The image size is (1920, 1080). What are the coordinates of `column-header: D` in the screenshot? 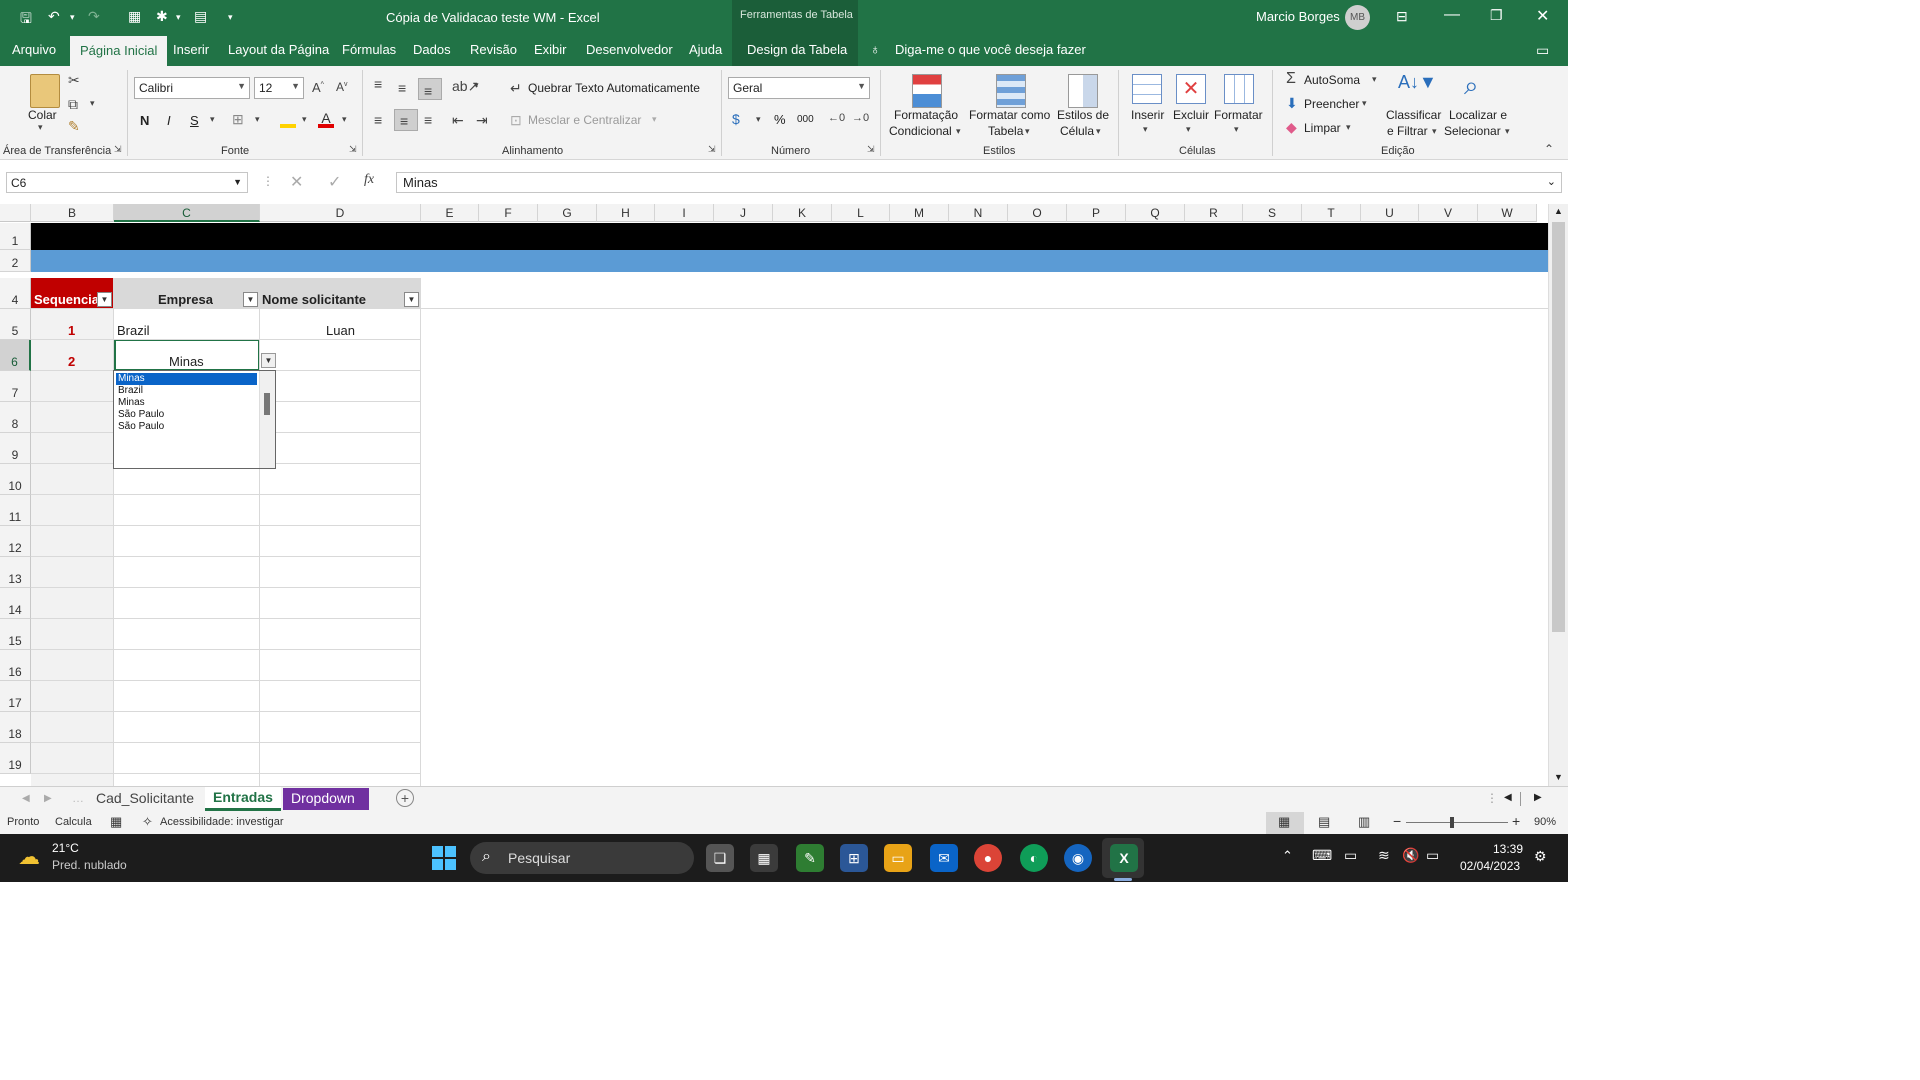 It's located at (340, 213).